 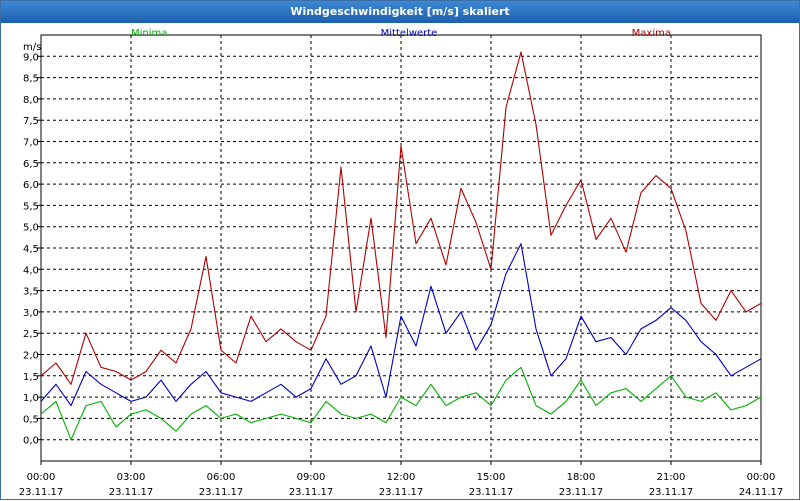 I want to click on y-tick-label: 3,5, so click(x=31, y=292).